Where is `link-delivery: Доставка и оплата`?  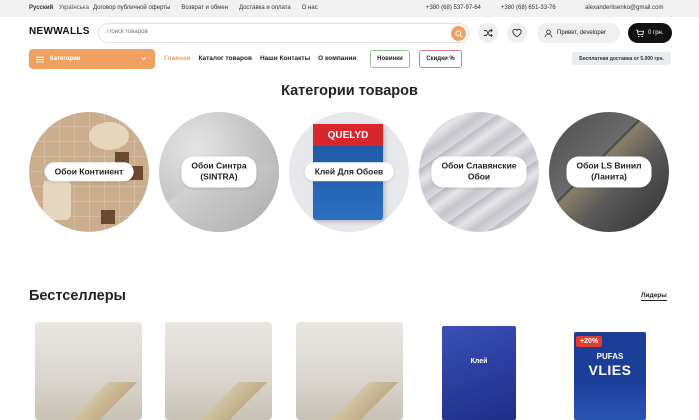
link-delivery: Доставка и оплата is located at coordinates (265, 8).